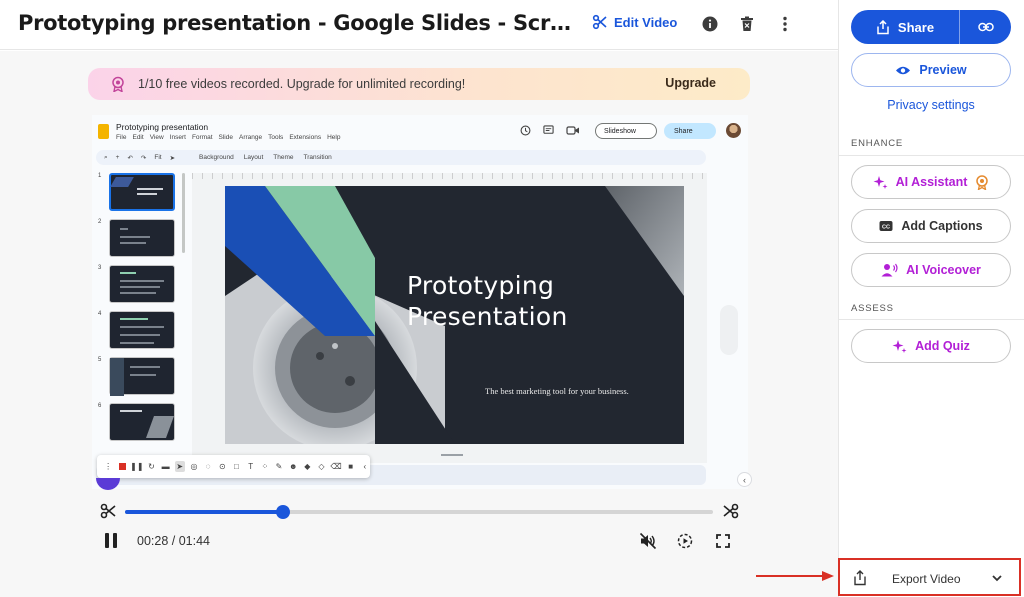 The width and height of the screenshot is (1024, 597). Describe the element at coordinates (883, 26) in the screenshot. I see `share-icon` at that location.